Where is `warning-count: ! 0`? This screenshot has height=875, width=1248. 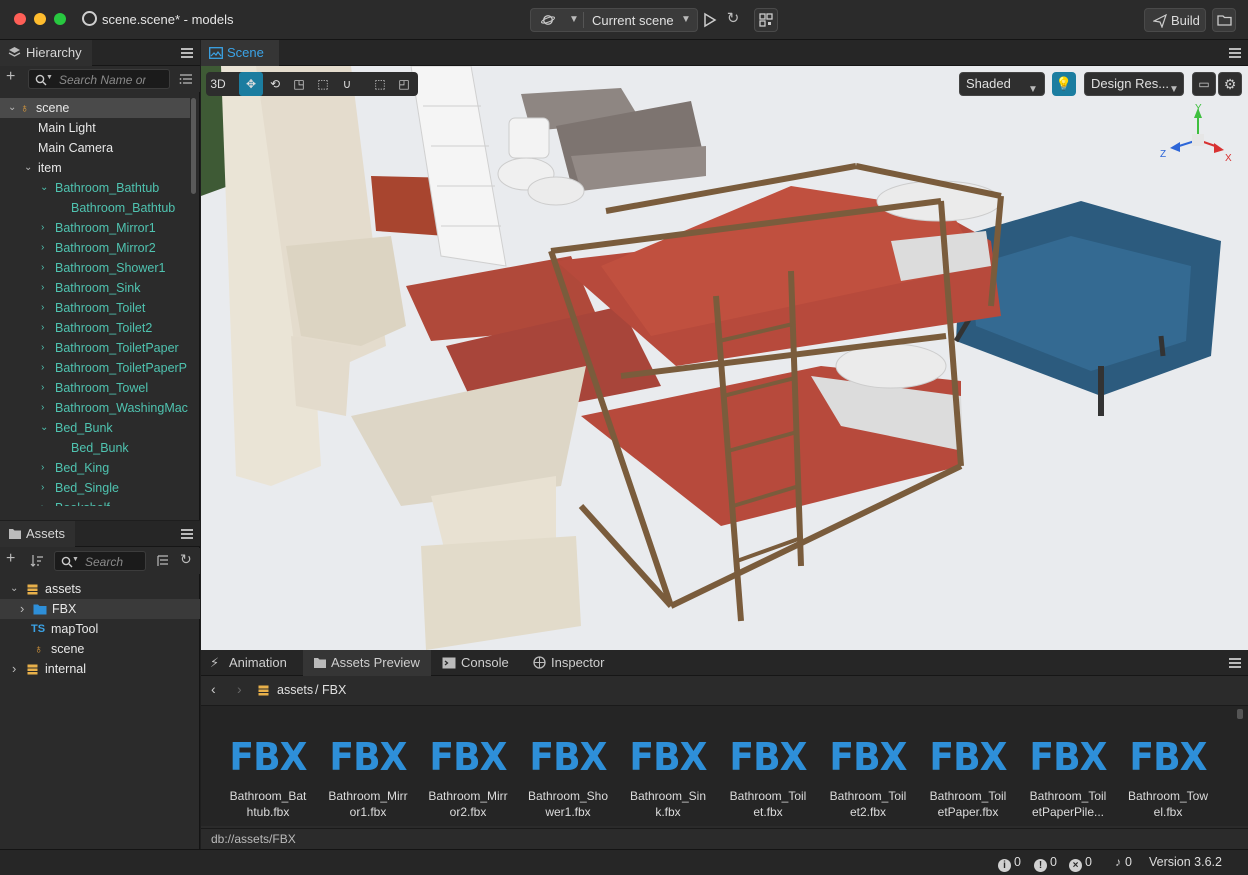 warning-count: ! 0 is located at coordinates (1045, 863).